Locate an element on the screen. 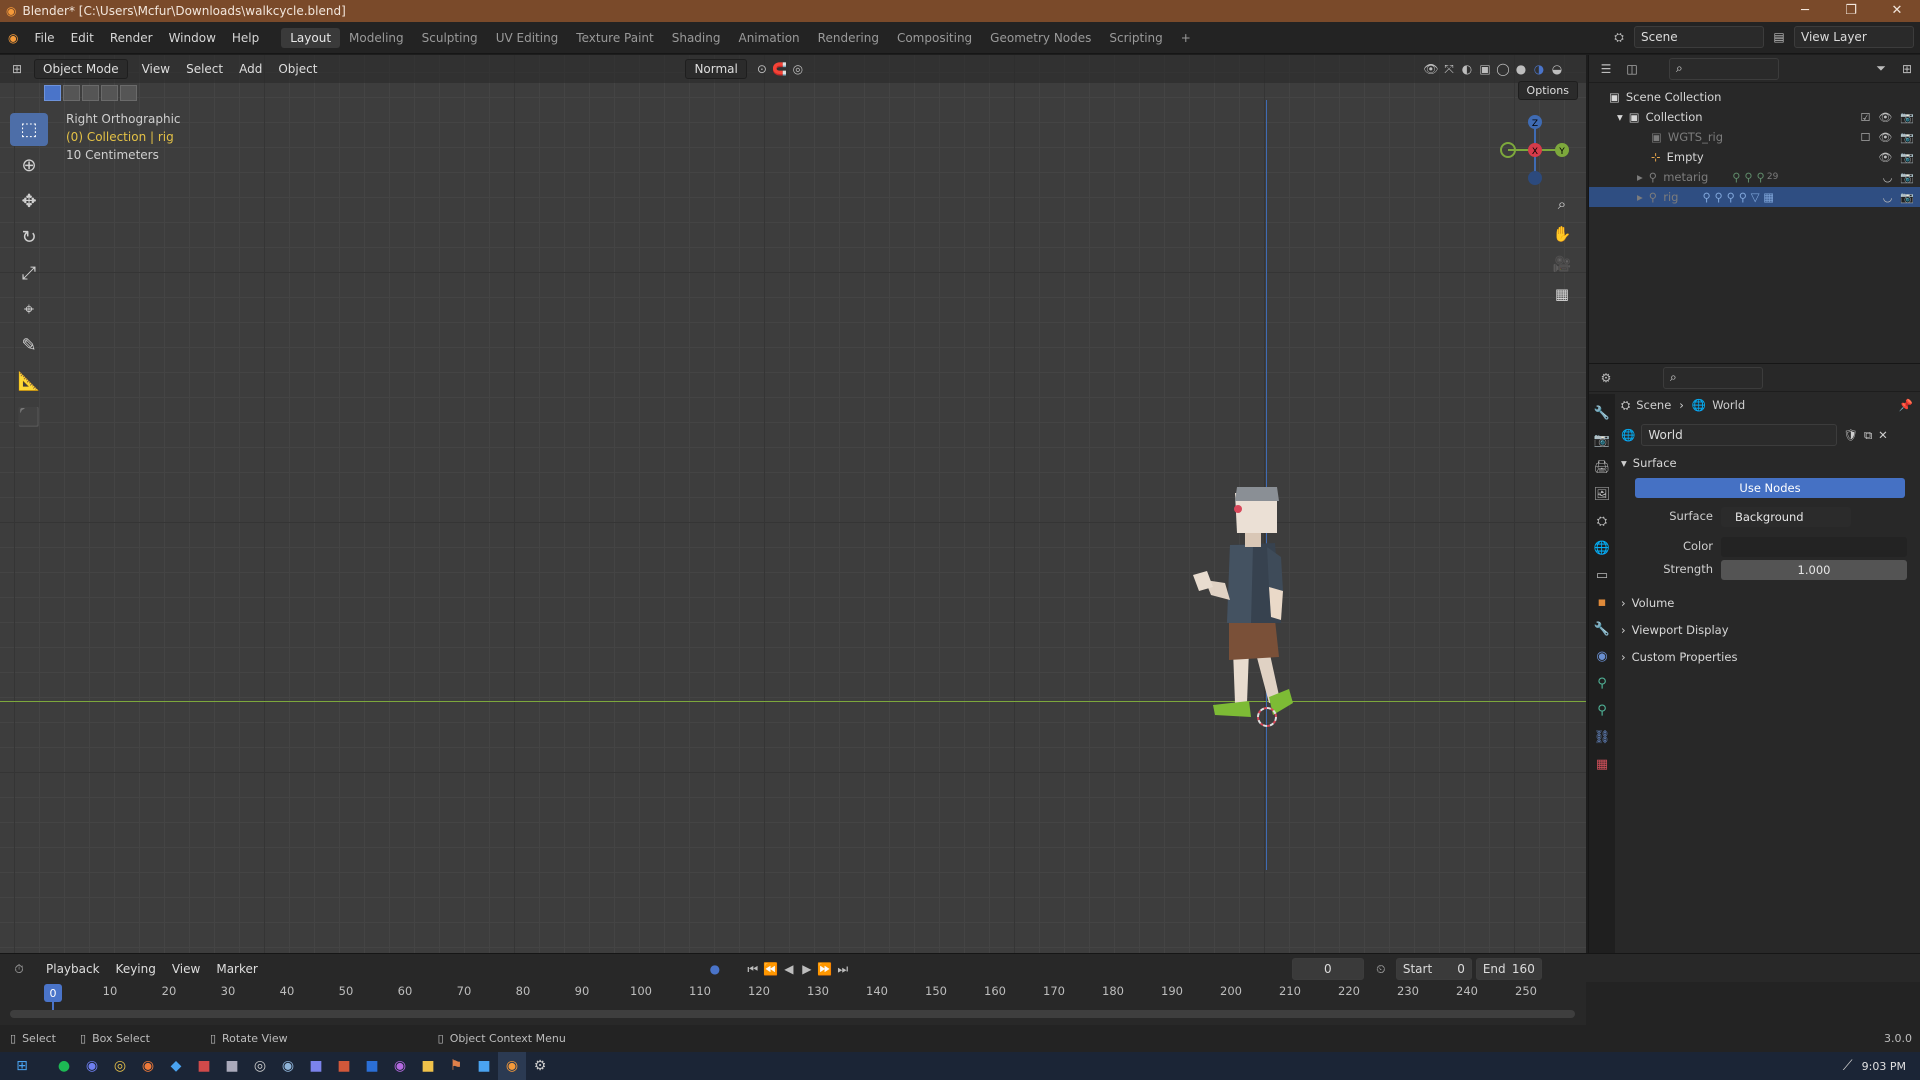 The height and width of the screenshot is (1080, 1920). tool-tab-icon: 🔧 is located at coordinates (1602, 416).